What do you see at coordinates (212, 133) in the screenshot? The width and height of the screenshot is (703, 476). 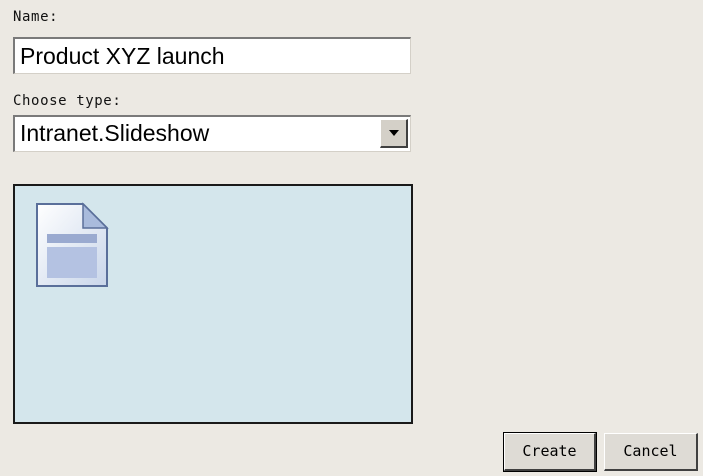 I see `type-select: Intranet.Slideshow` at bounding box center [212, 133].